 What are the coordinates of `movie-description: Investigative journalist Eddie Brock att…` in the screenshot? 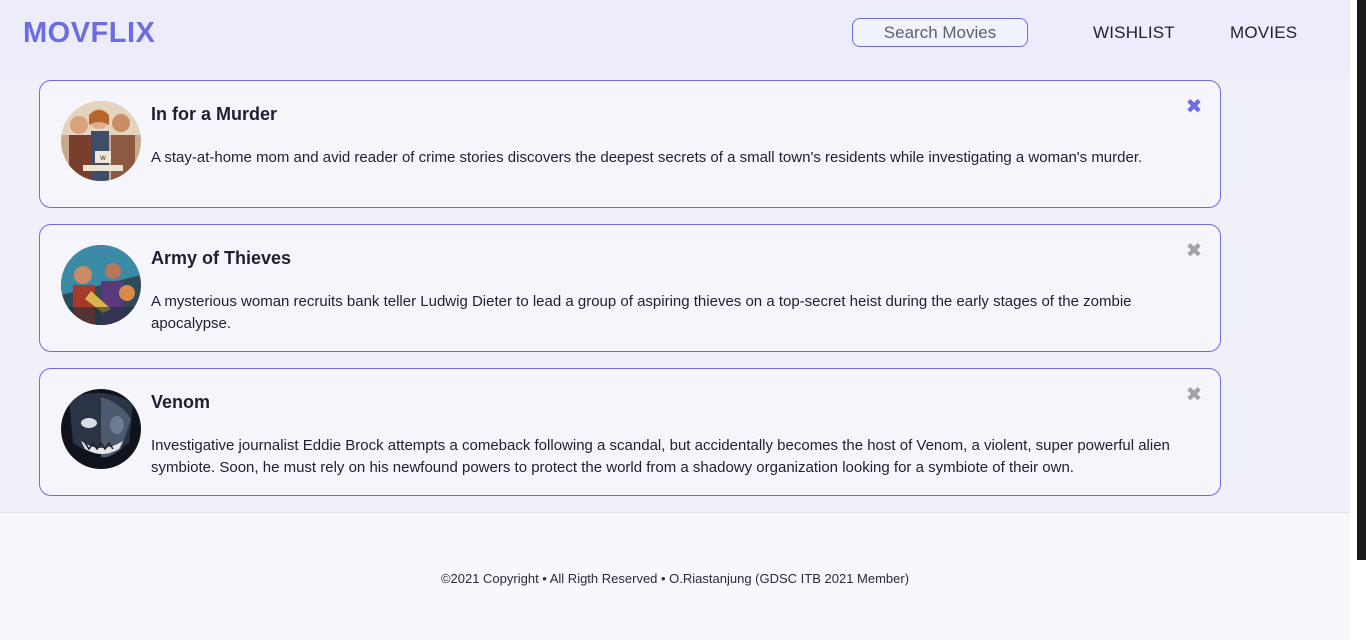 It's located at (660, 456).